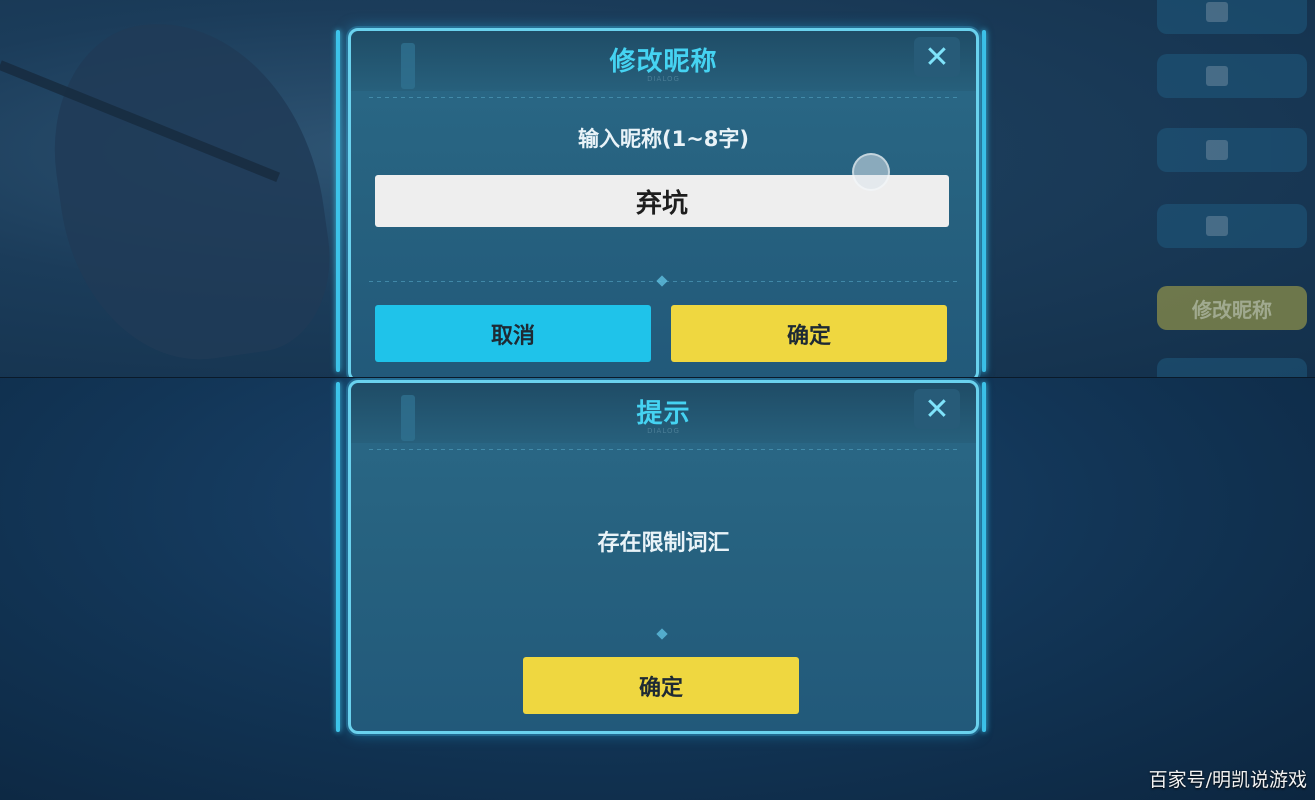 The height and width of the screenshot is (800, 1315). What do you see at coordinates (809, 333) in the screenshot?
I see `confirm-button: 确定` at bounding box center [809, 333].